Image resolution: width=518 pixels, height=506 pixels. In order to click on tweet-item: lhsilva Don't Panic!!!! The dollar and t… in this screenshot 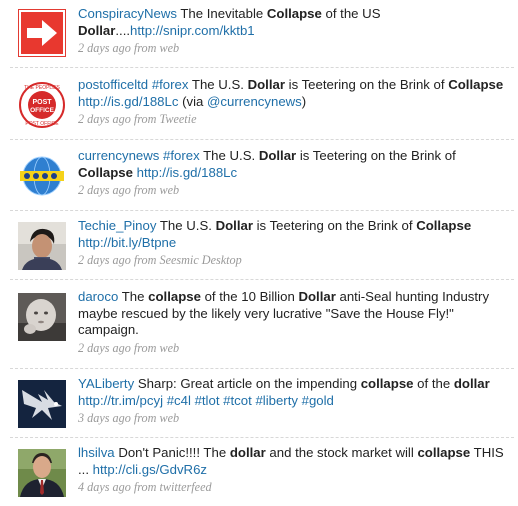, I will do `click(262, 473)`.